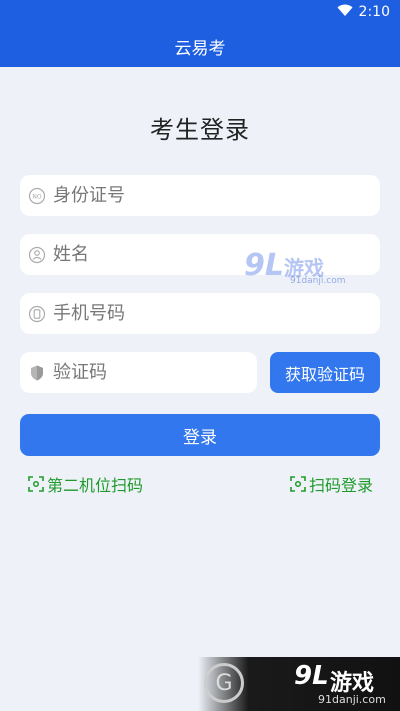  What do you see at coordinates (345, 12) in the screenshot?
I see `wifi-icon` at bounding box center [345, 12].